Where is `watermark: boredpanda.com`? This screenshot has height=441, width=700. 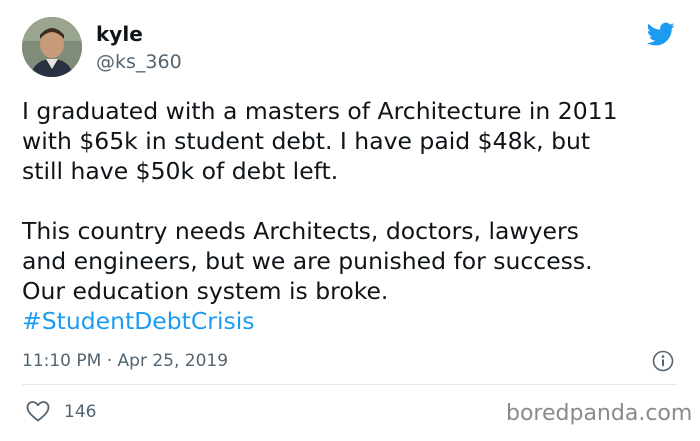
watermark: boredpanda.com is located at coordinates (599, 413).